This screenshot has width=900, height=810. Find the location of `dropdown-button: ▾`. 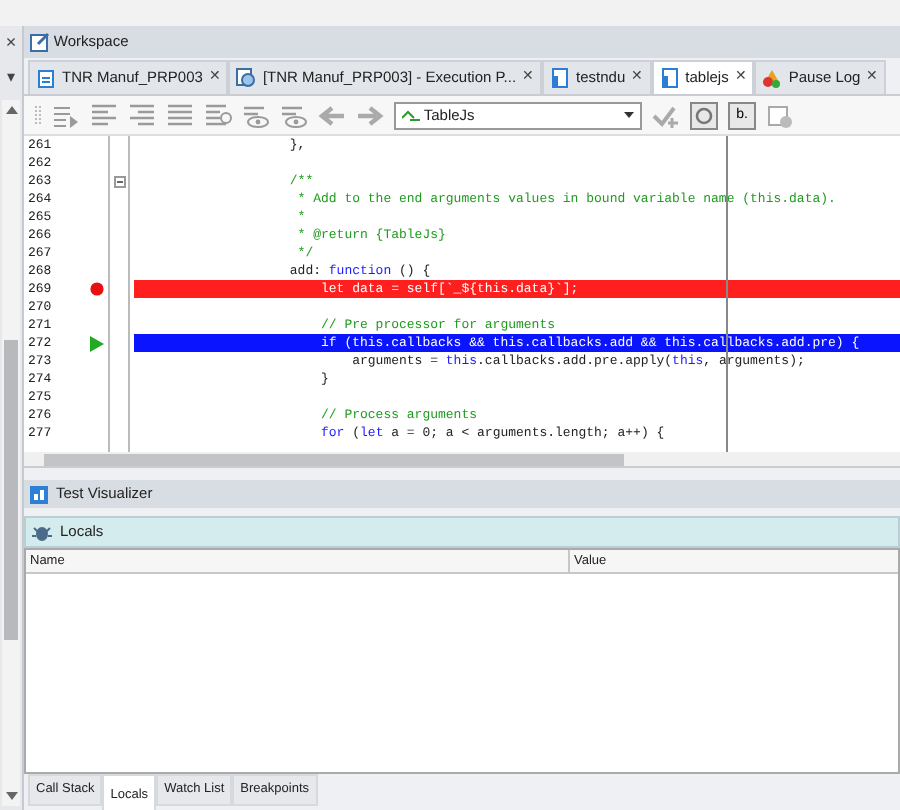

dropdown-button: ▾ is located at coordinates (11, 77).